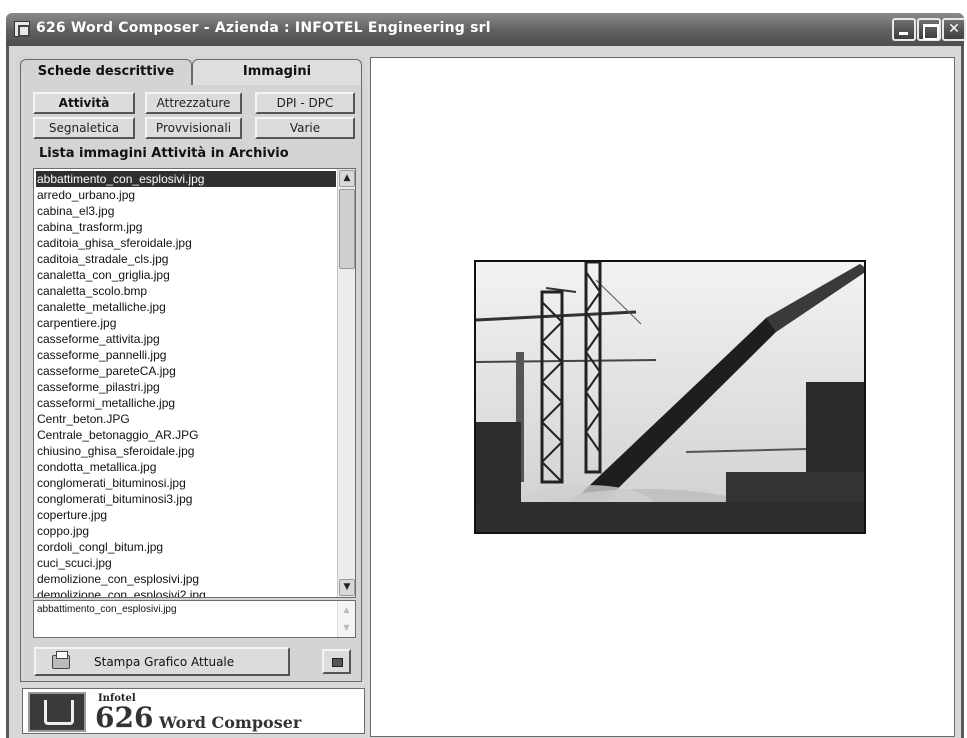 The width and height of the screenshot is (967, 738). What do you see at coordinates (347, 229) in the screenshot?
I see `scroll-thumb` at bounding box center [347, 229].